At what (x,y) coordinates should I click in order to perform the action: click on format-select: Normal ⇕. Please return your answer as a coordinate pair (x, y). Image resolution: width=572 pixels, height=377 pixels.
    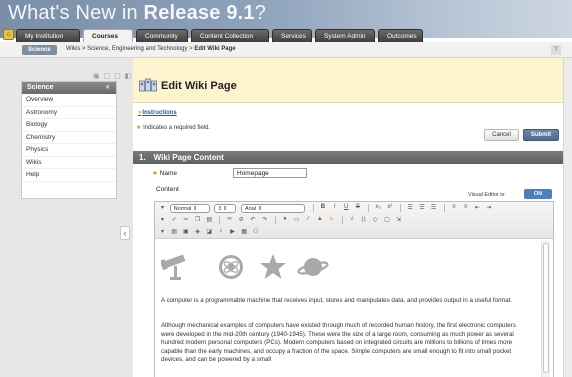
    Looking at the image, I should click on (189, 208).